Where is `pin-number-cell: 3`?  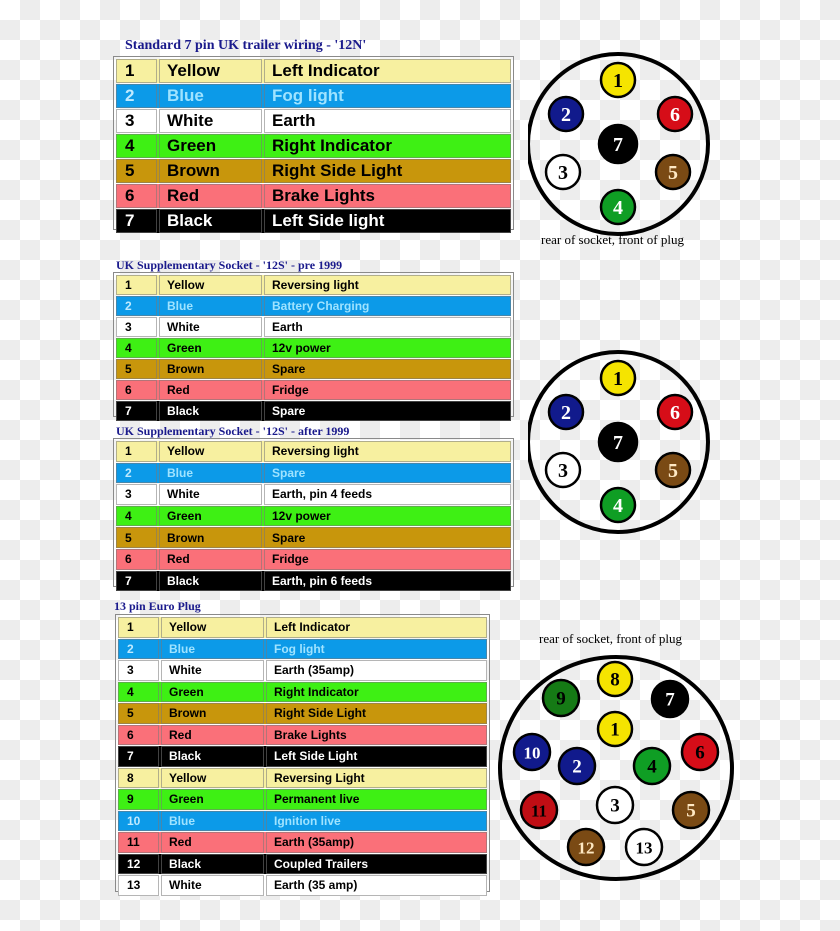
pin-number-cell: 3 is located at coordinates (138, 670).